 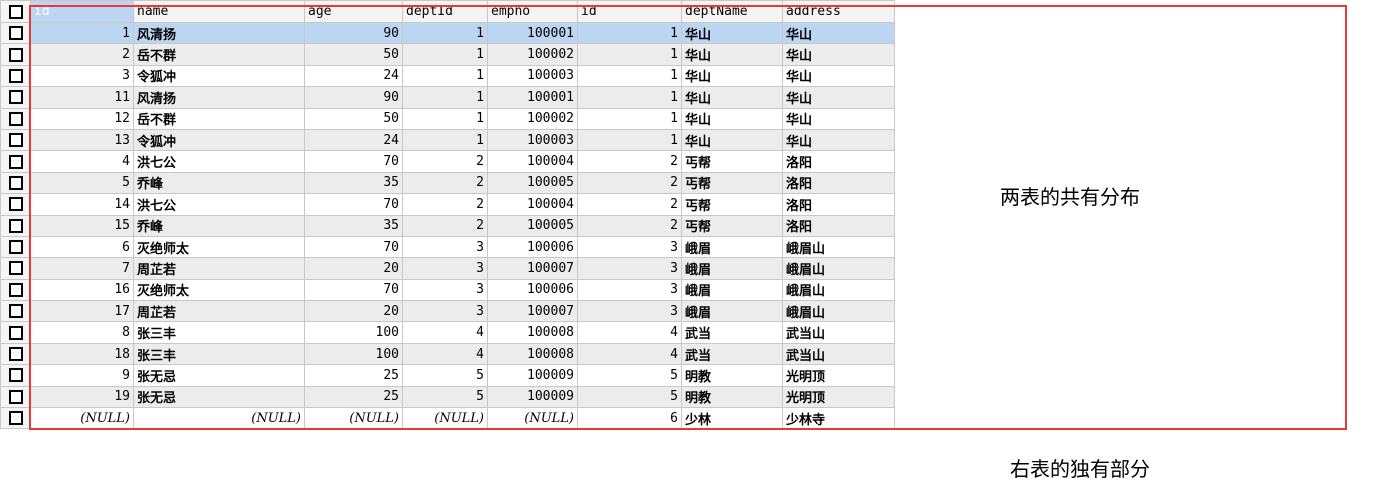 What do you see at coordinates (629, 418) in the screenshot?
I see `cell-dept-id: 6` at bounding box center [629, 418].